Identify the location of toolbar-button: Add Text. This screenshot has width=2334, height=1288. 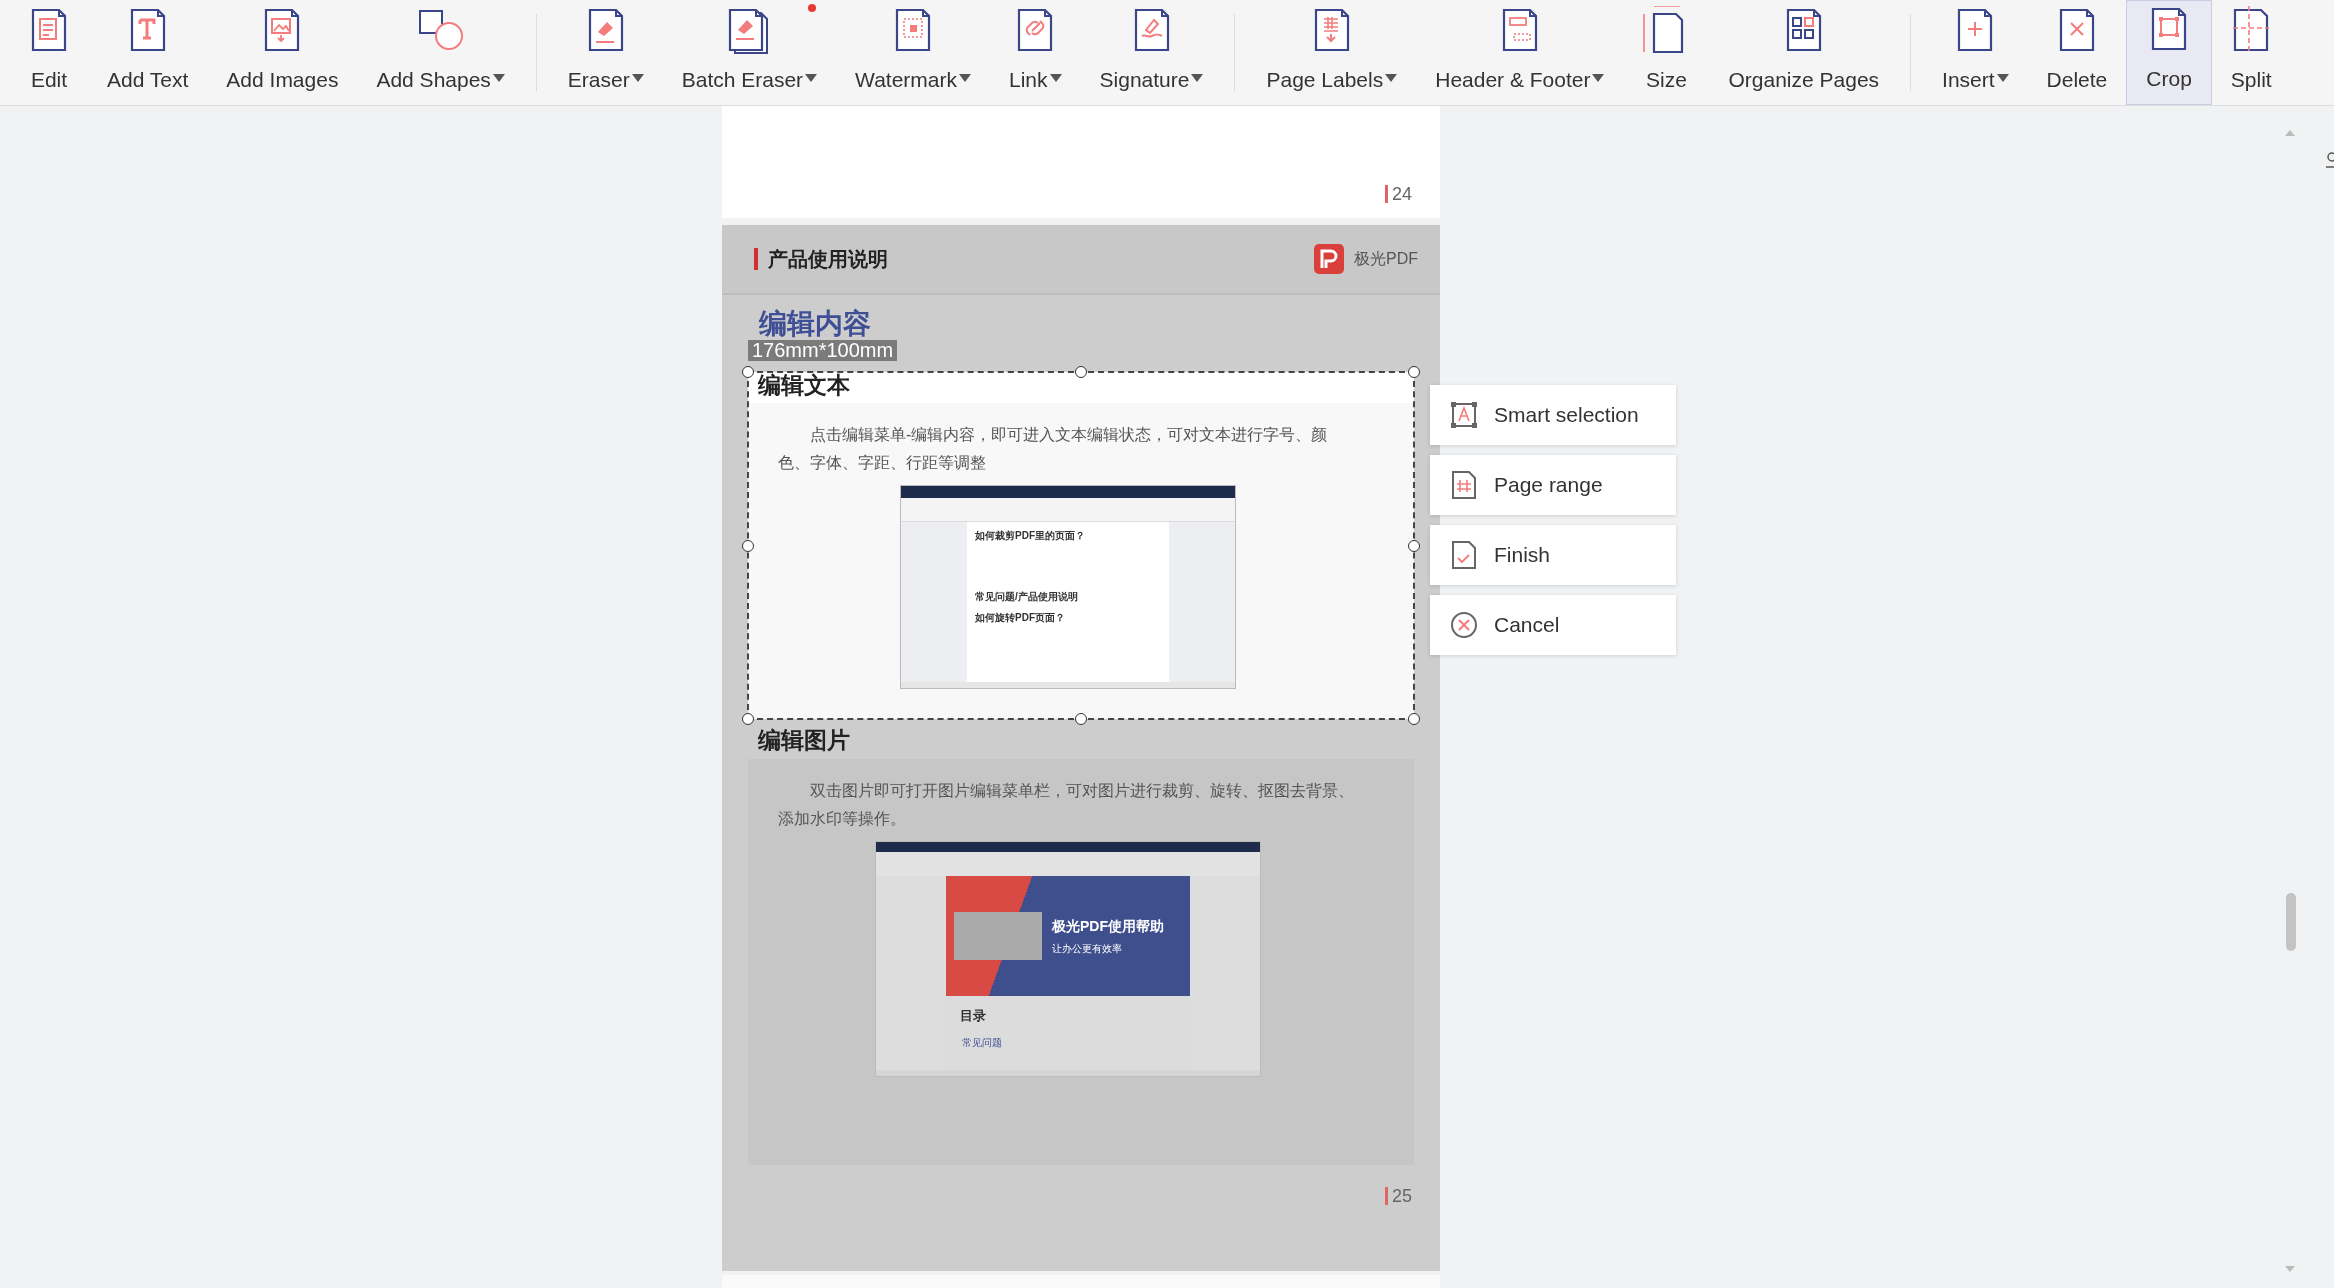
(148, 52).